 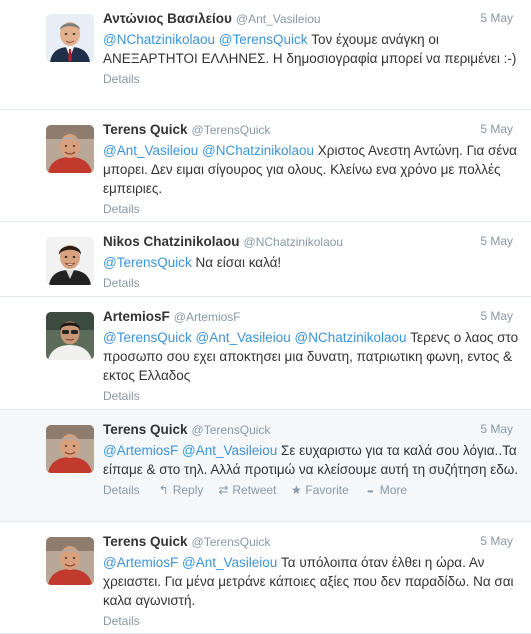 What do you see at coordinates (370, 491) in the screenshot?
I see `more-icon: •••` at bounding box center [370, 491].